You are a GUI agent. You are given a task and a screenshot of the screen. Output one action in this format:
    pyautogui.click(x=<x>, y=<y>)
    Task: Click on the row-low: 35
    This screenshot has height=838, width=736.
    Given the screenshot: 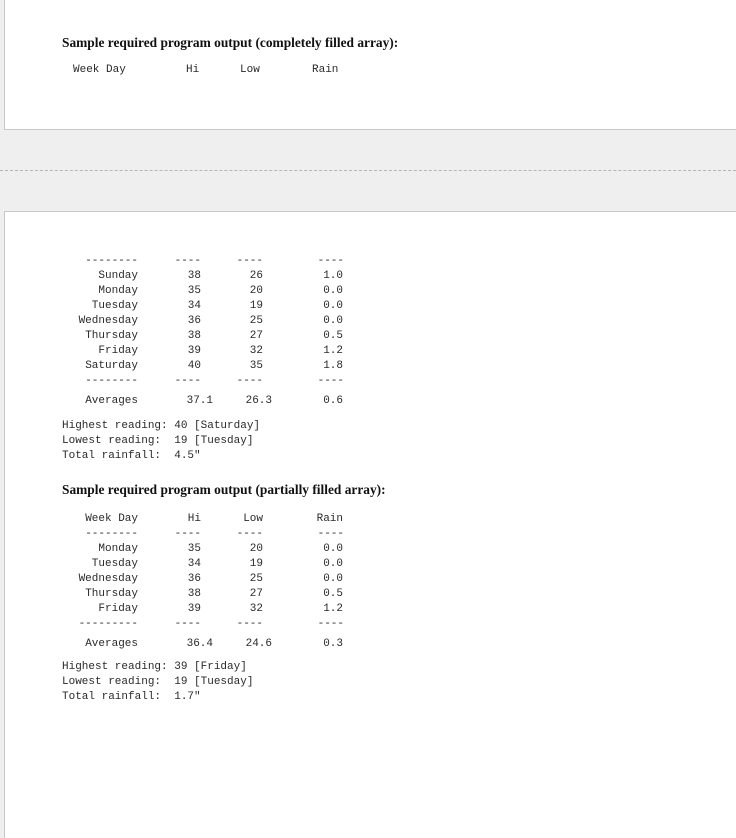 What is the action you would take?
    pyautogui.click(x=256, y=366)
    